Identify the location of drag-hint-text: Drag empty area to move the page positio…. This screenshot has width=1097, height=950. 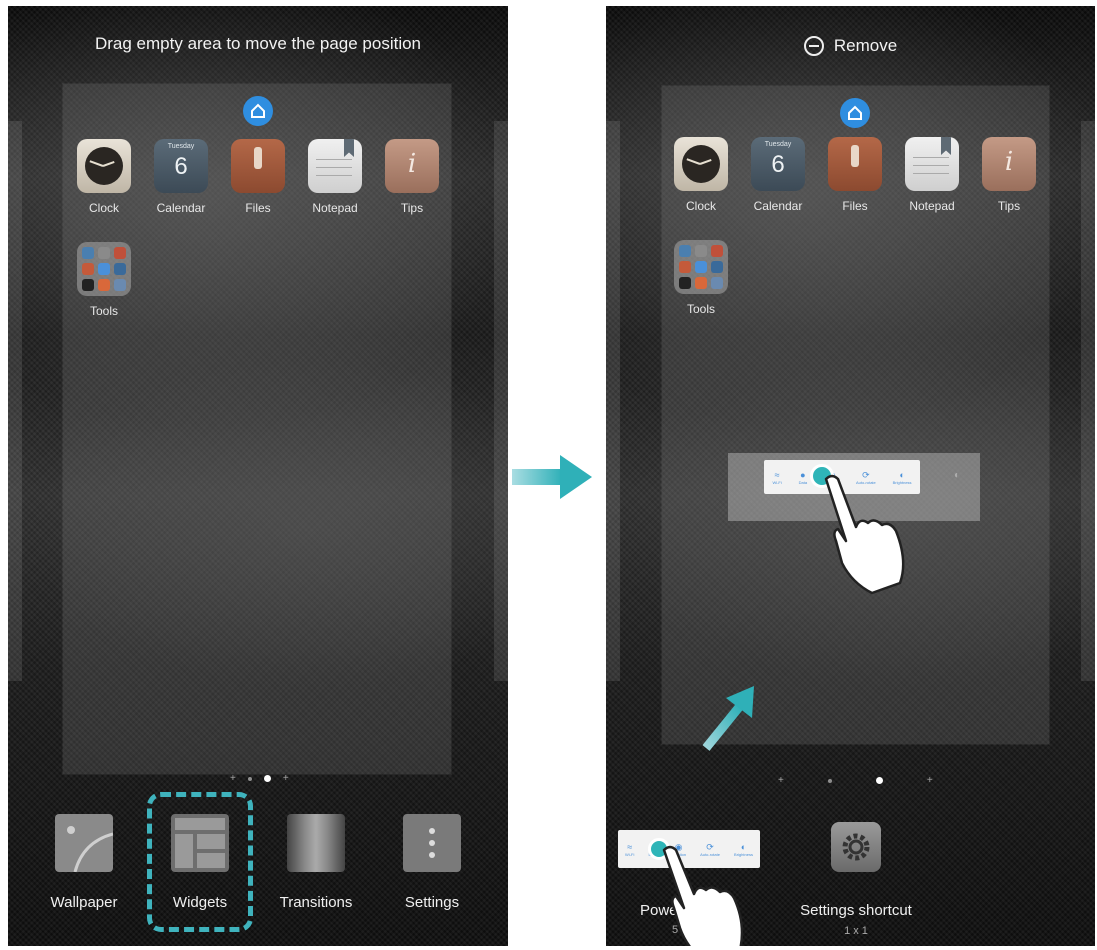
(258, 43).